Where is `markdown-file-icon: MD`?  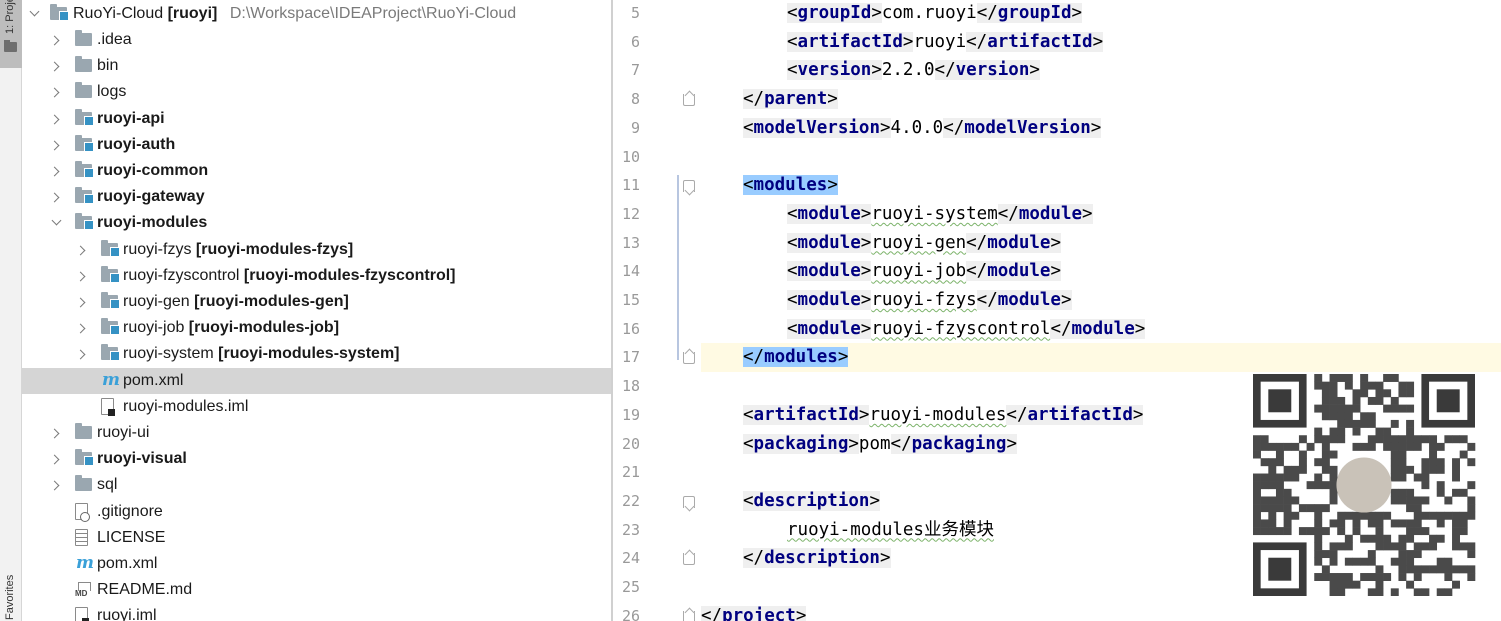
markdown-file-icon: MD is located at coordinates (83, 590).